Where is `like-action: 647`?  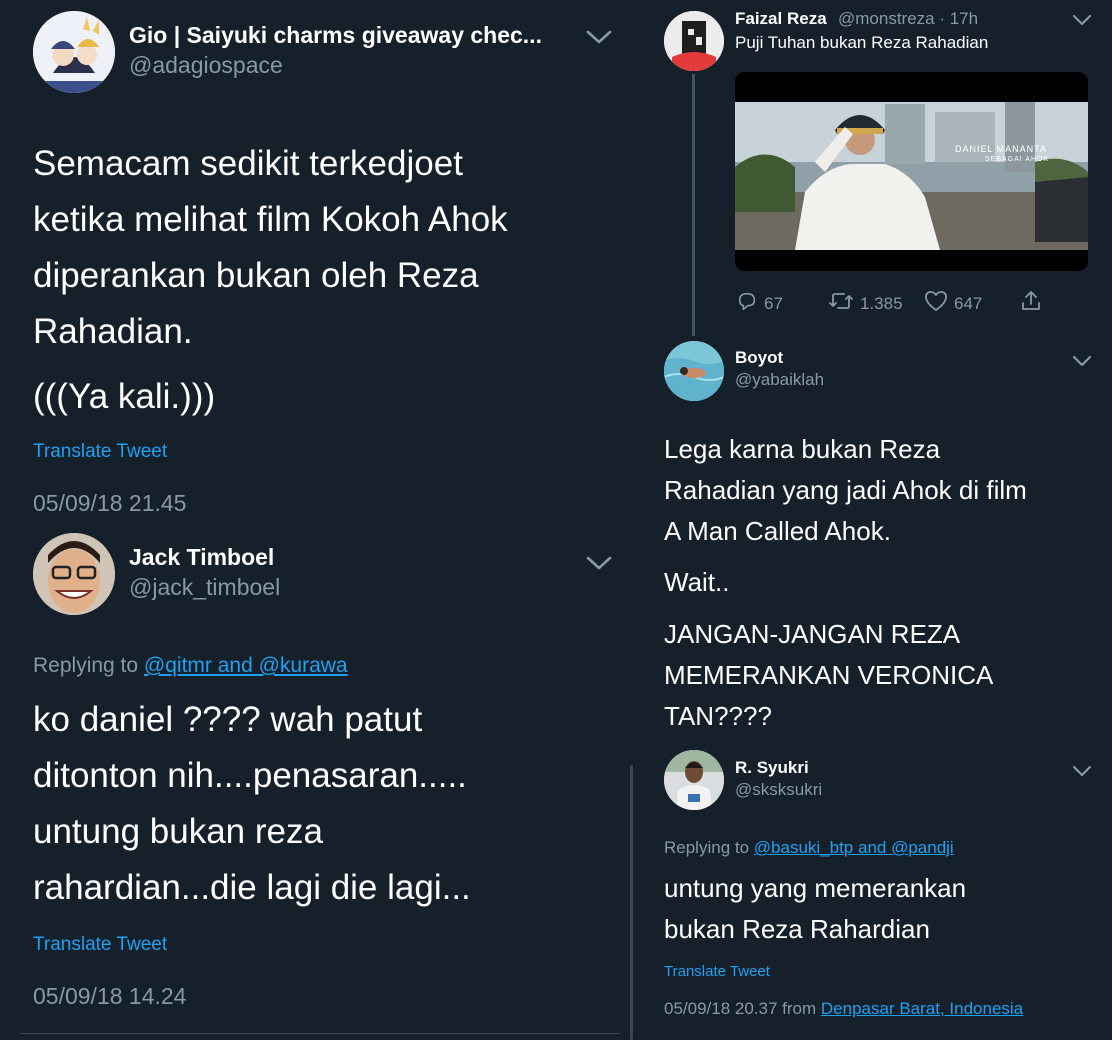
like-action: 647 is located at coordinates (953, 303).